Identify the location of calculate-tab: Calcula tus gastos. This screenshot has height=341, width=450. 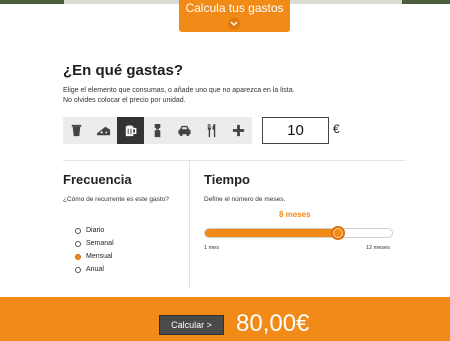
(234, 16).